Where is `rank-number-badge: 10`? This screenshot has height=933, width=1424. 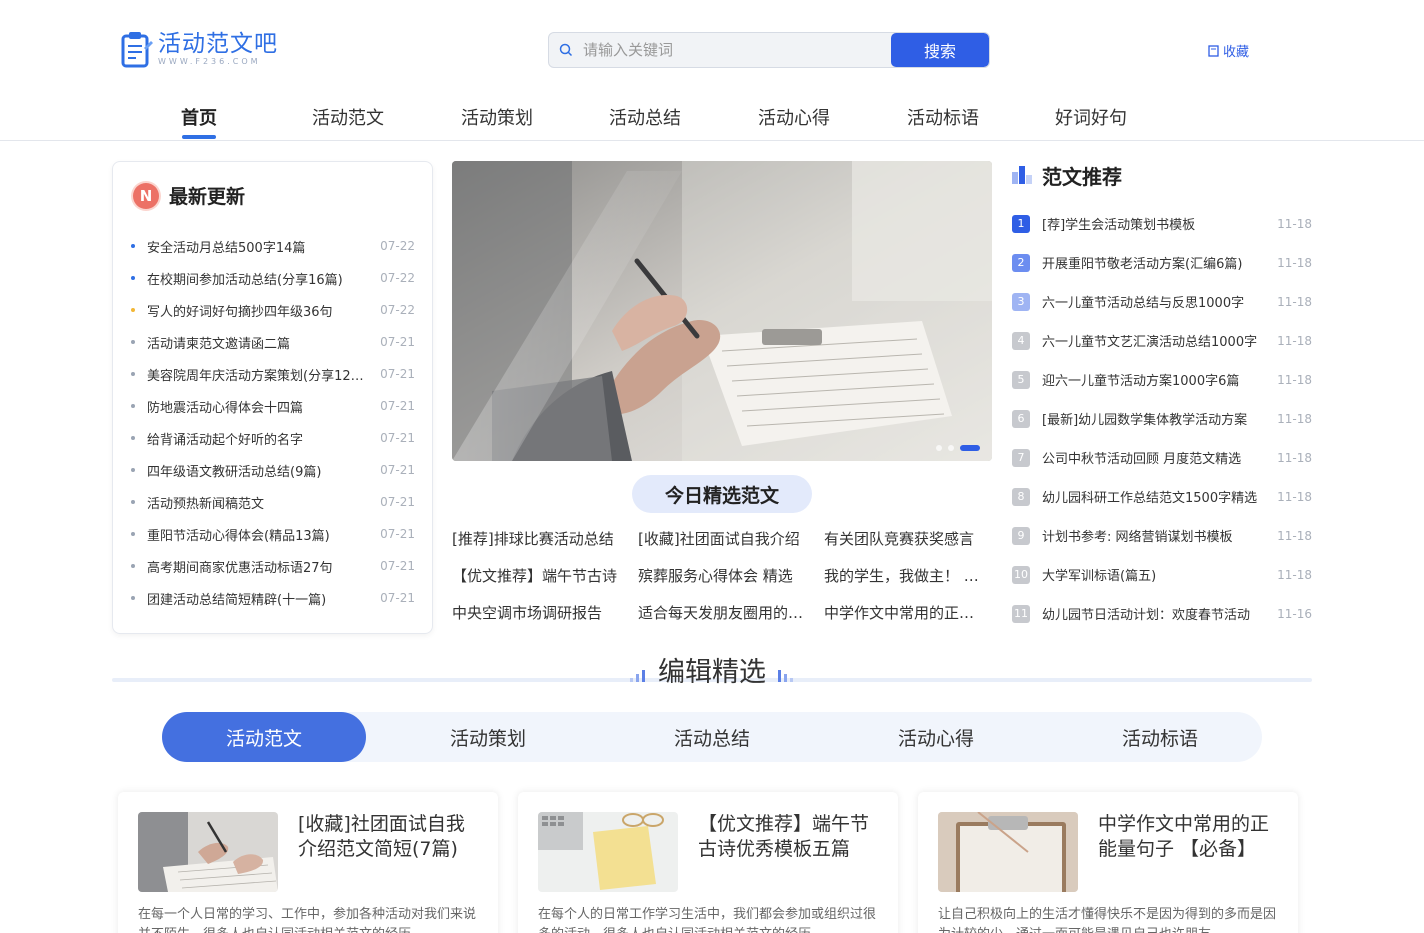
rank-number-badge: 10 is located at coordinates (1021, 574).